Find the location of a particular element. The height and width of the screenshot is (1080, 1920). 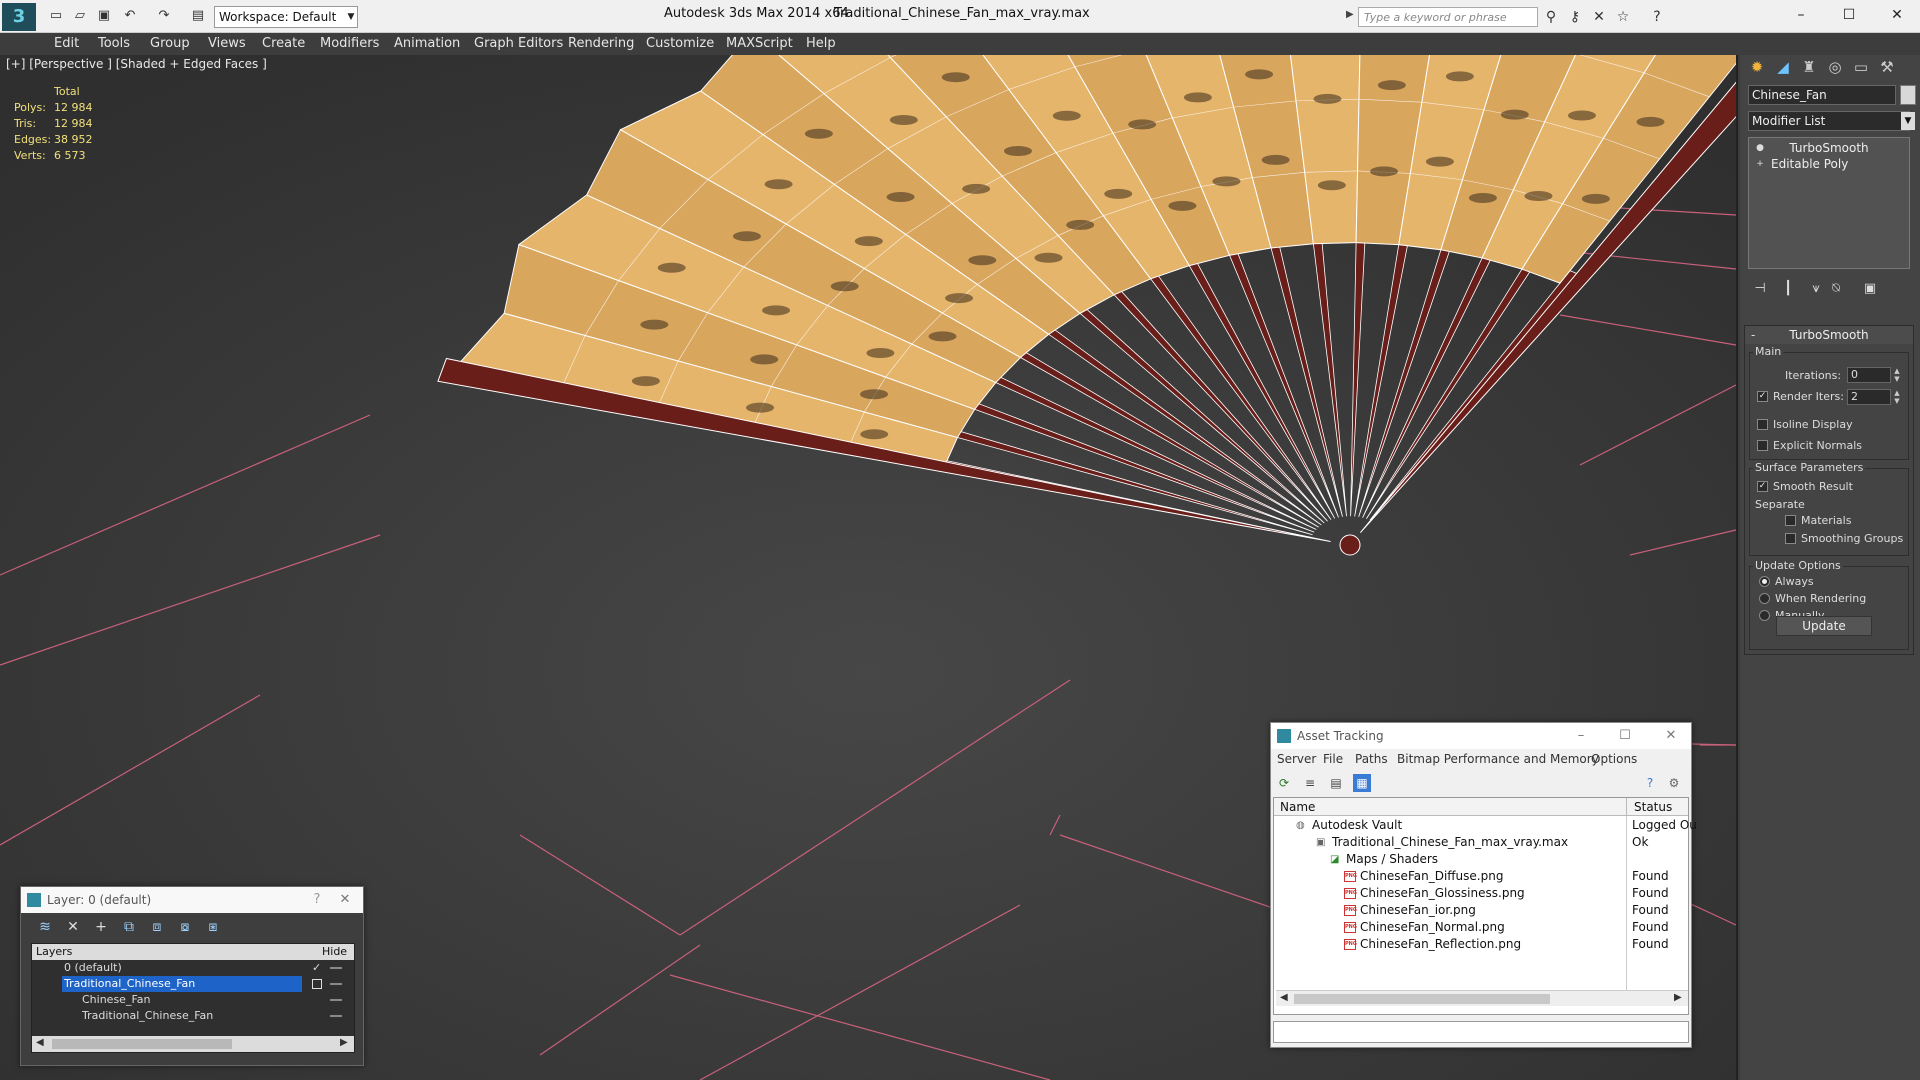

modifier-list-dropdown: Modifier List ▼ is located at coordinates (1831, 121).